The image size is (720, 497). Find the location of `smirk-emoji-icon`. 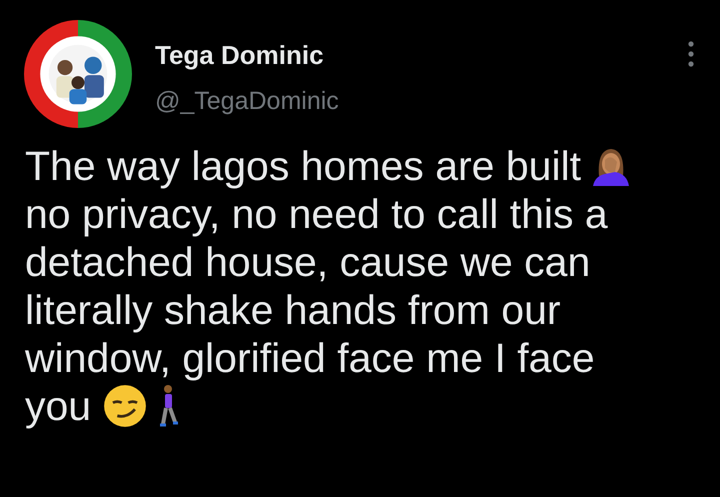

smirk-emoji-icon is located at coordinates (125, 406).